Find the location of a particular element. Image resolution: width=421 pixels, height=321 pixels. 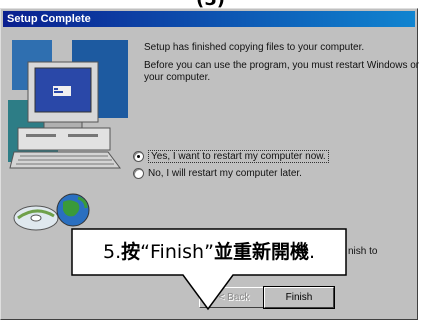

callout-button-name: “Finish” is located at coordinates (177, 252).